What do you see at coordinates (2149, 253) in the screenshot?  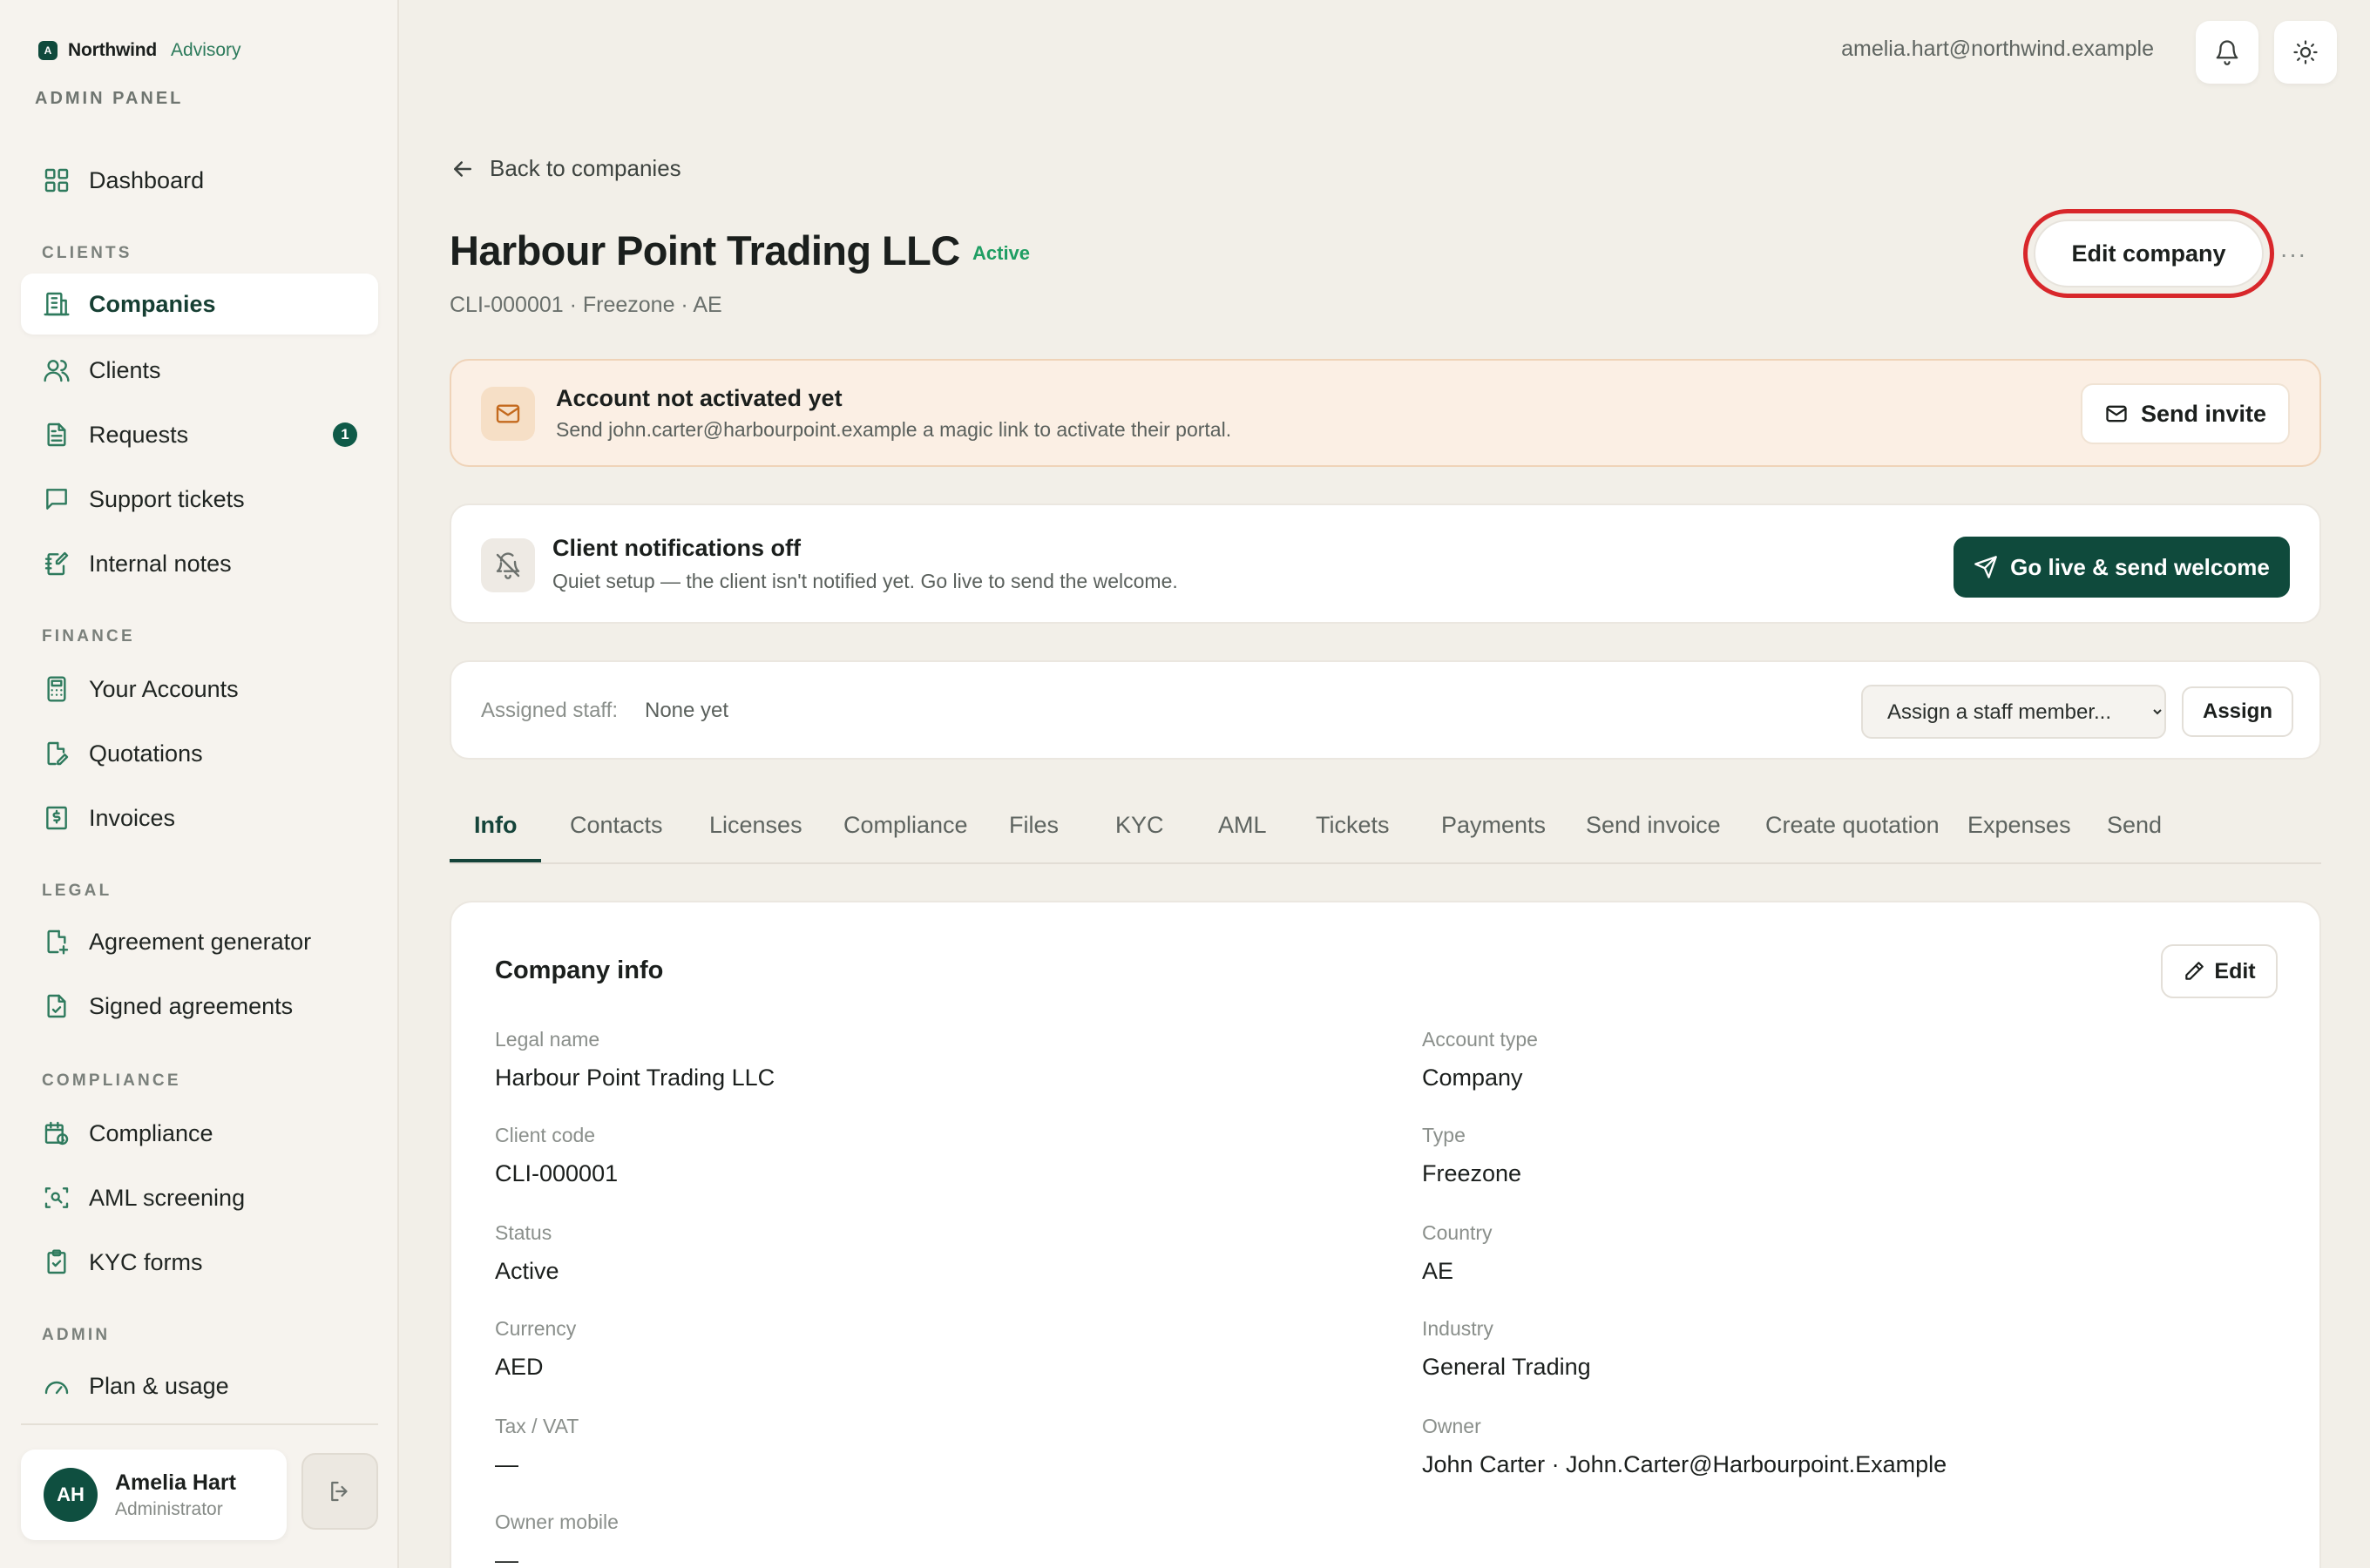 I see `edit-company-button: Edit company` at bounding box center [2149, 253].